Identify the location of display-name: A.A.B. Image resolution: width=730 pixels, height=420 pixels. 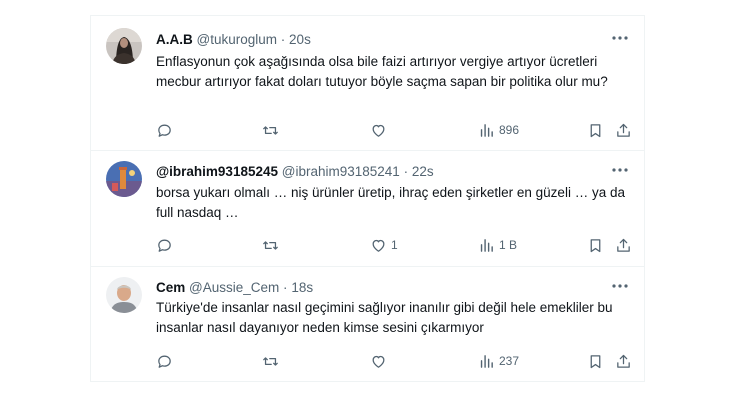
(174, 39).